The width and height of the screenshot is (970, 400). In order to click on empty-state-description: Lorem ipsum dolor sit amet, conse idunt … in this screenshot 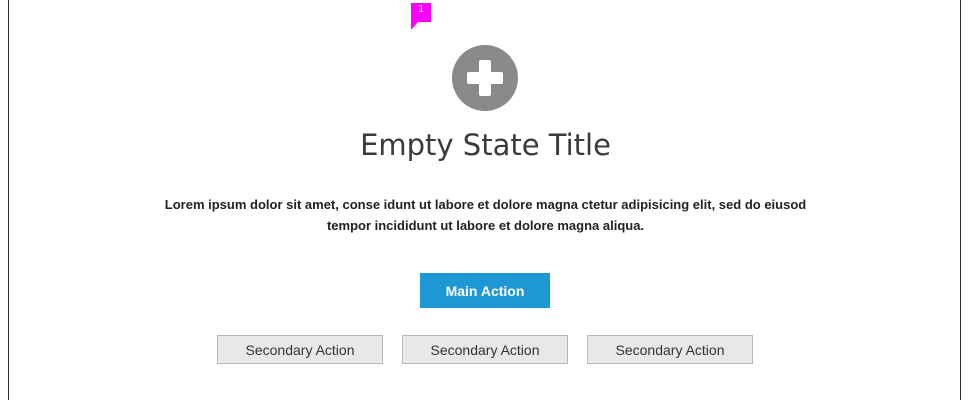, I will do `click(485, 215)`.